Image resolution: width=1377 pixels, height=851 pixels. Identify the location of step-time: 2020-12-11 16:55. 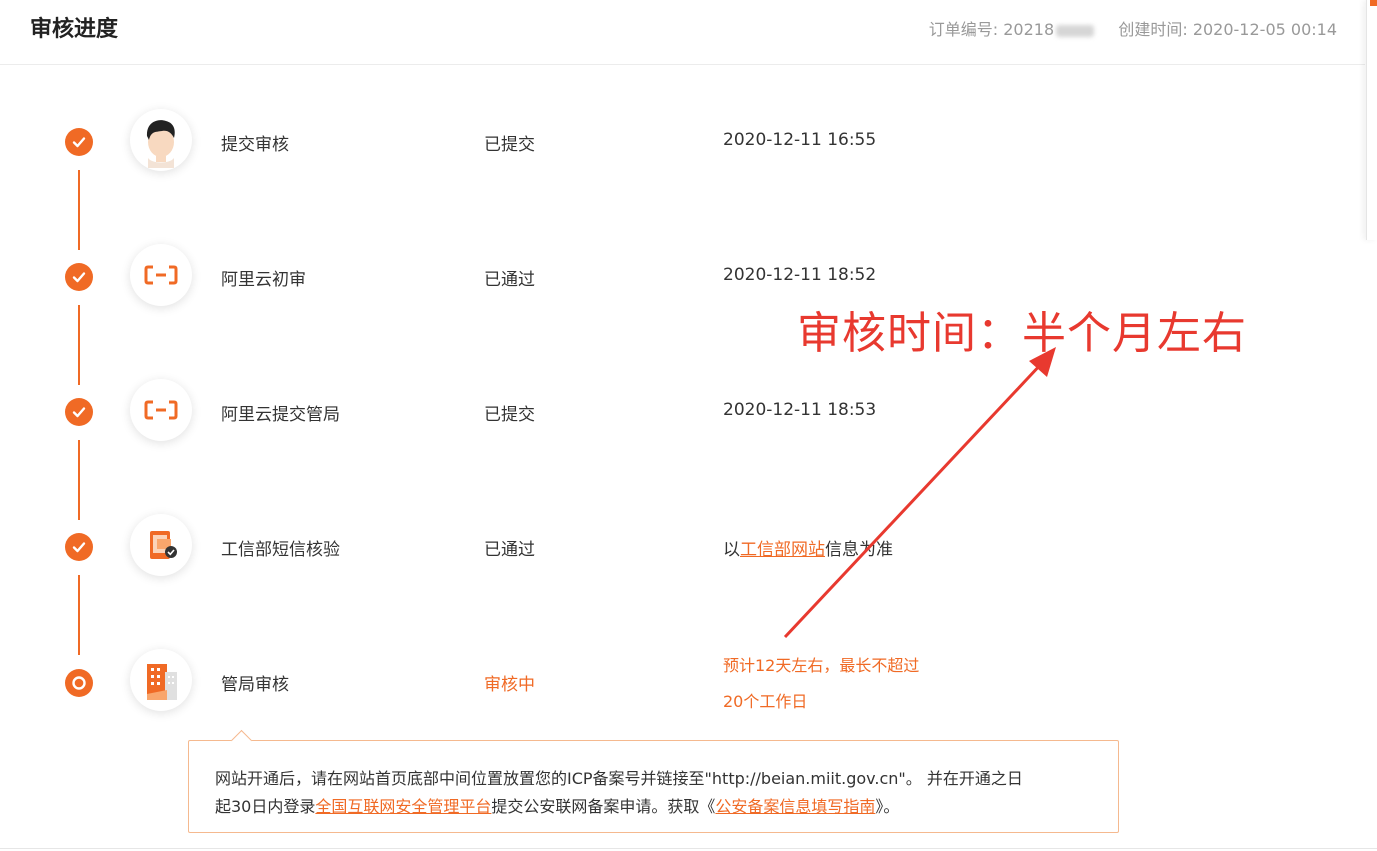
(800, 140).